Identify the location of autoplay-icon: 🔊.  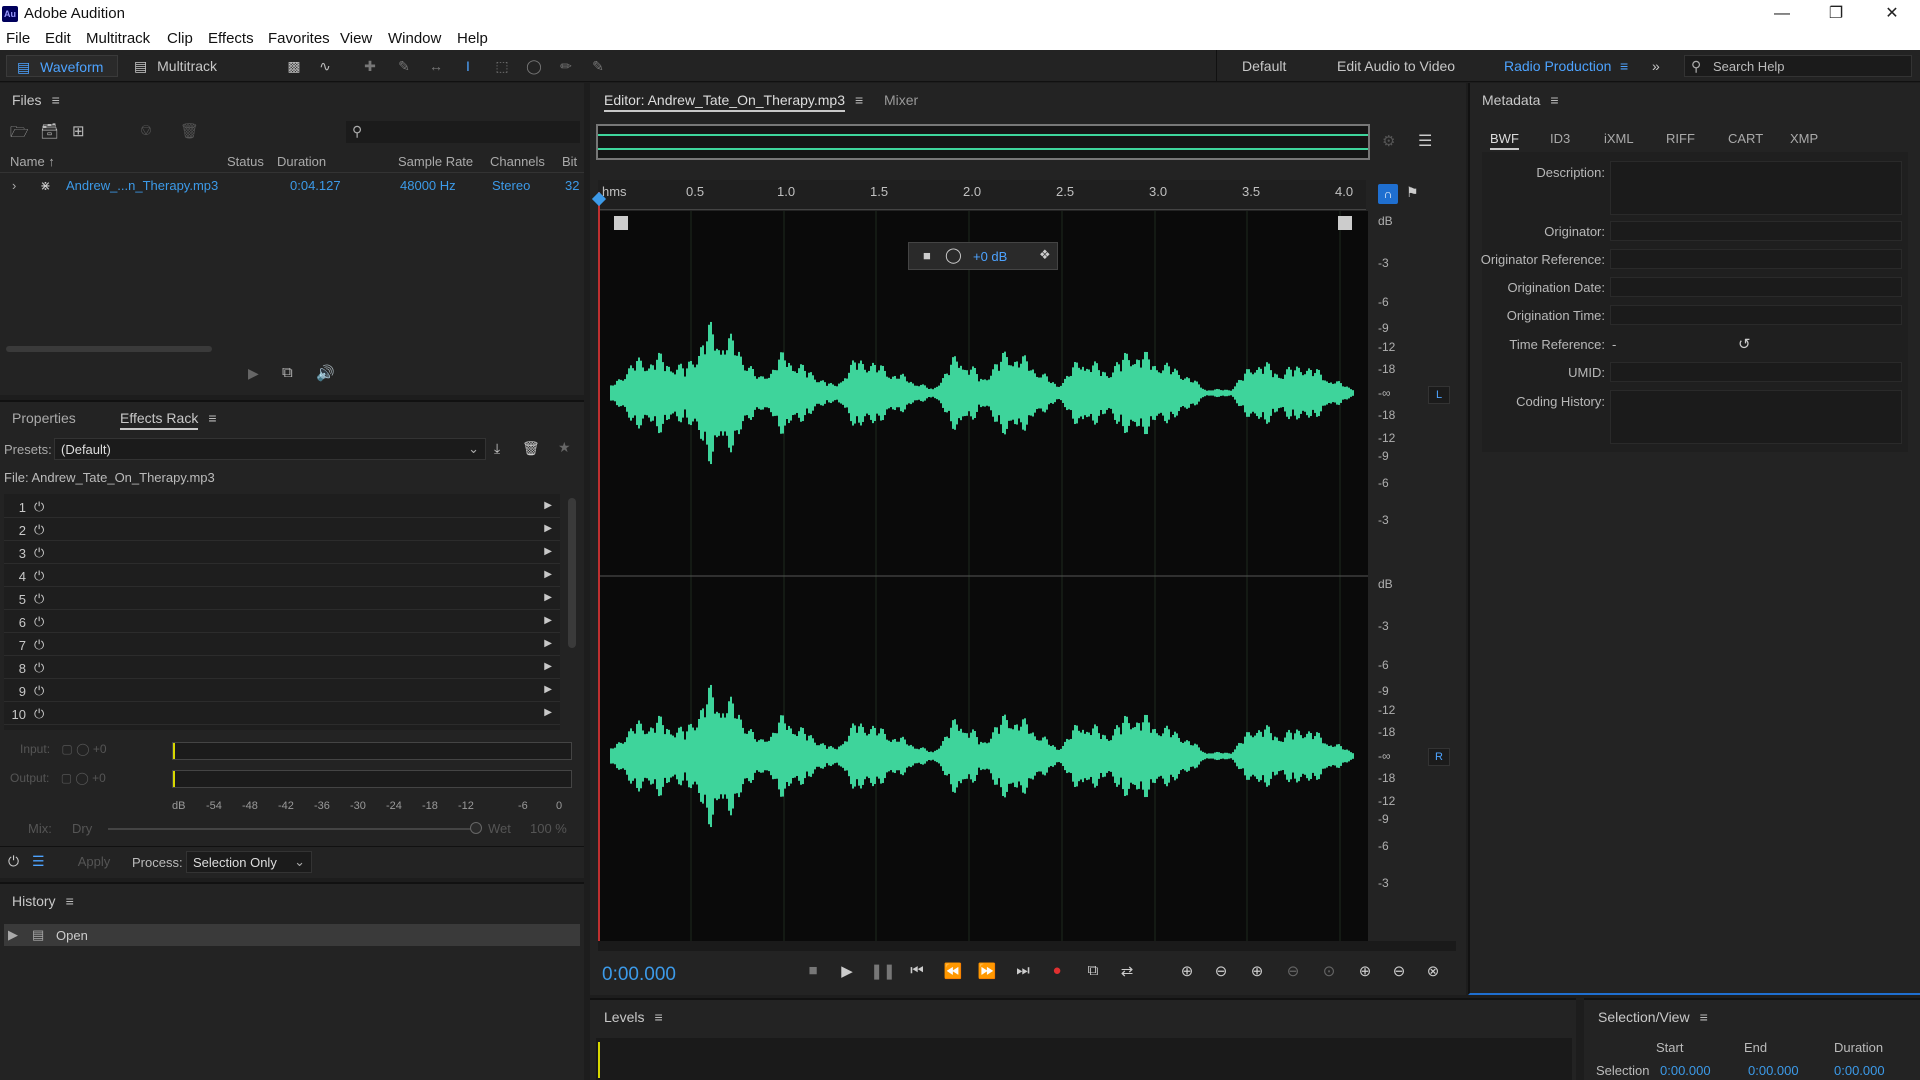
(325, 373).